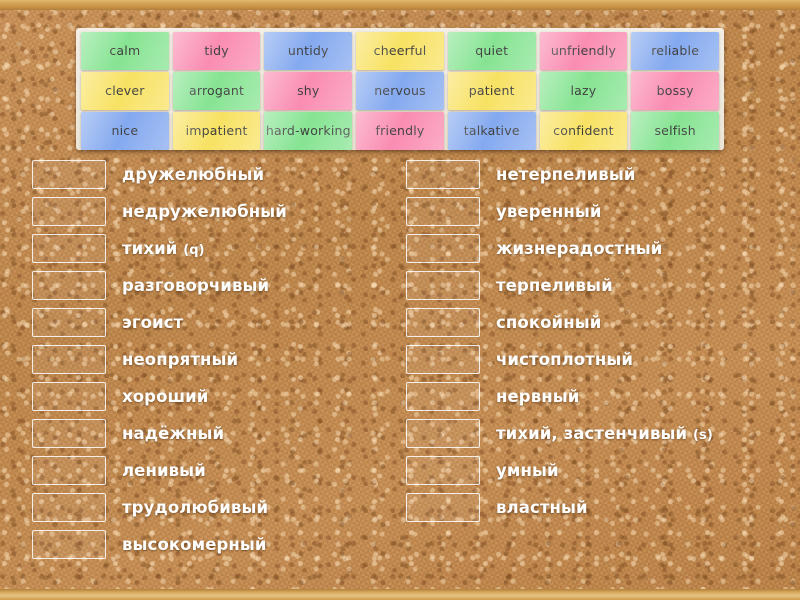 The width and height of the screenshot is (800, 600). I want to click on word-tile-friendly: friendly, so click(400, 131).